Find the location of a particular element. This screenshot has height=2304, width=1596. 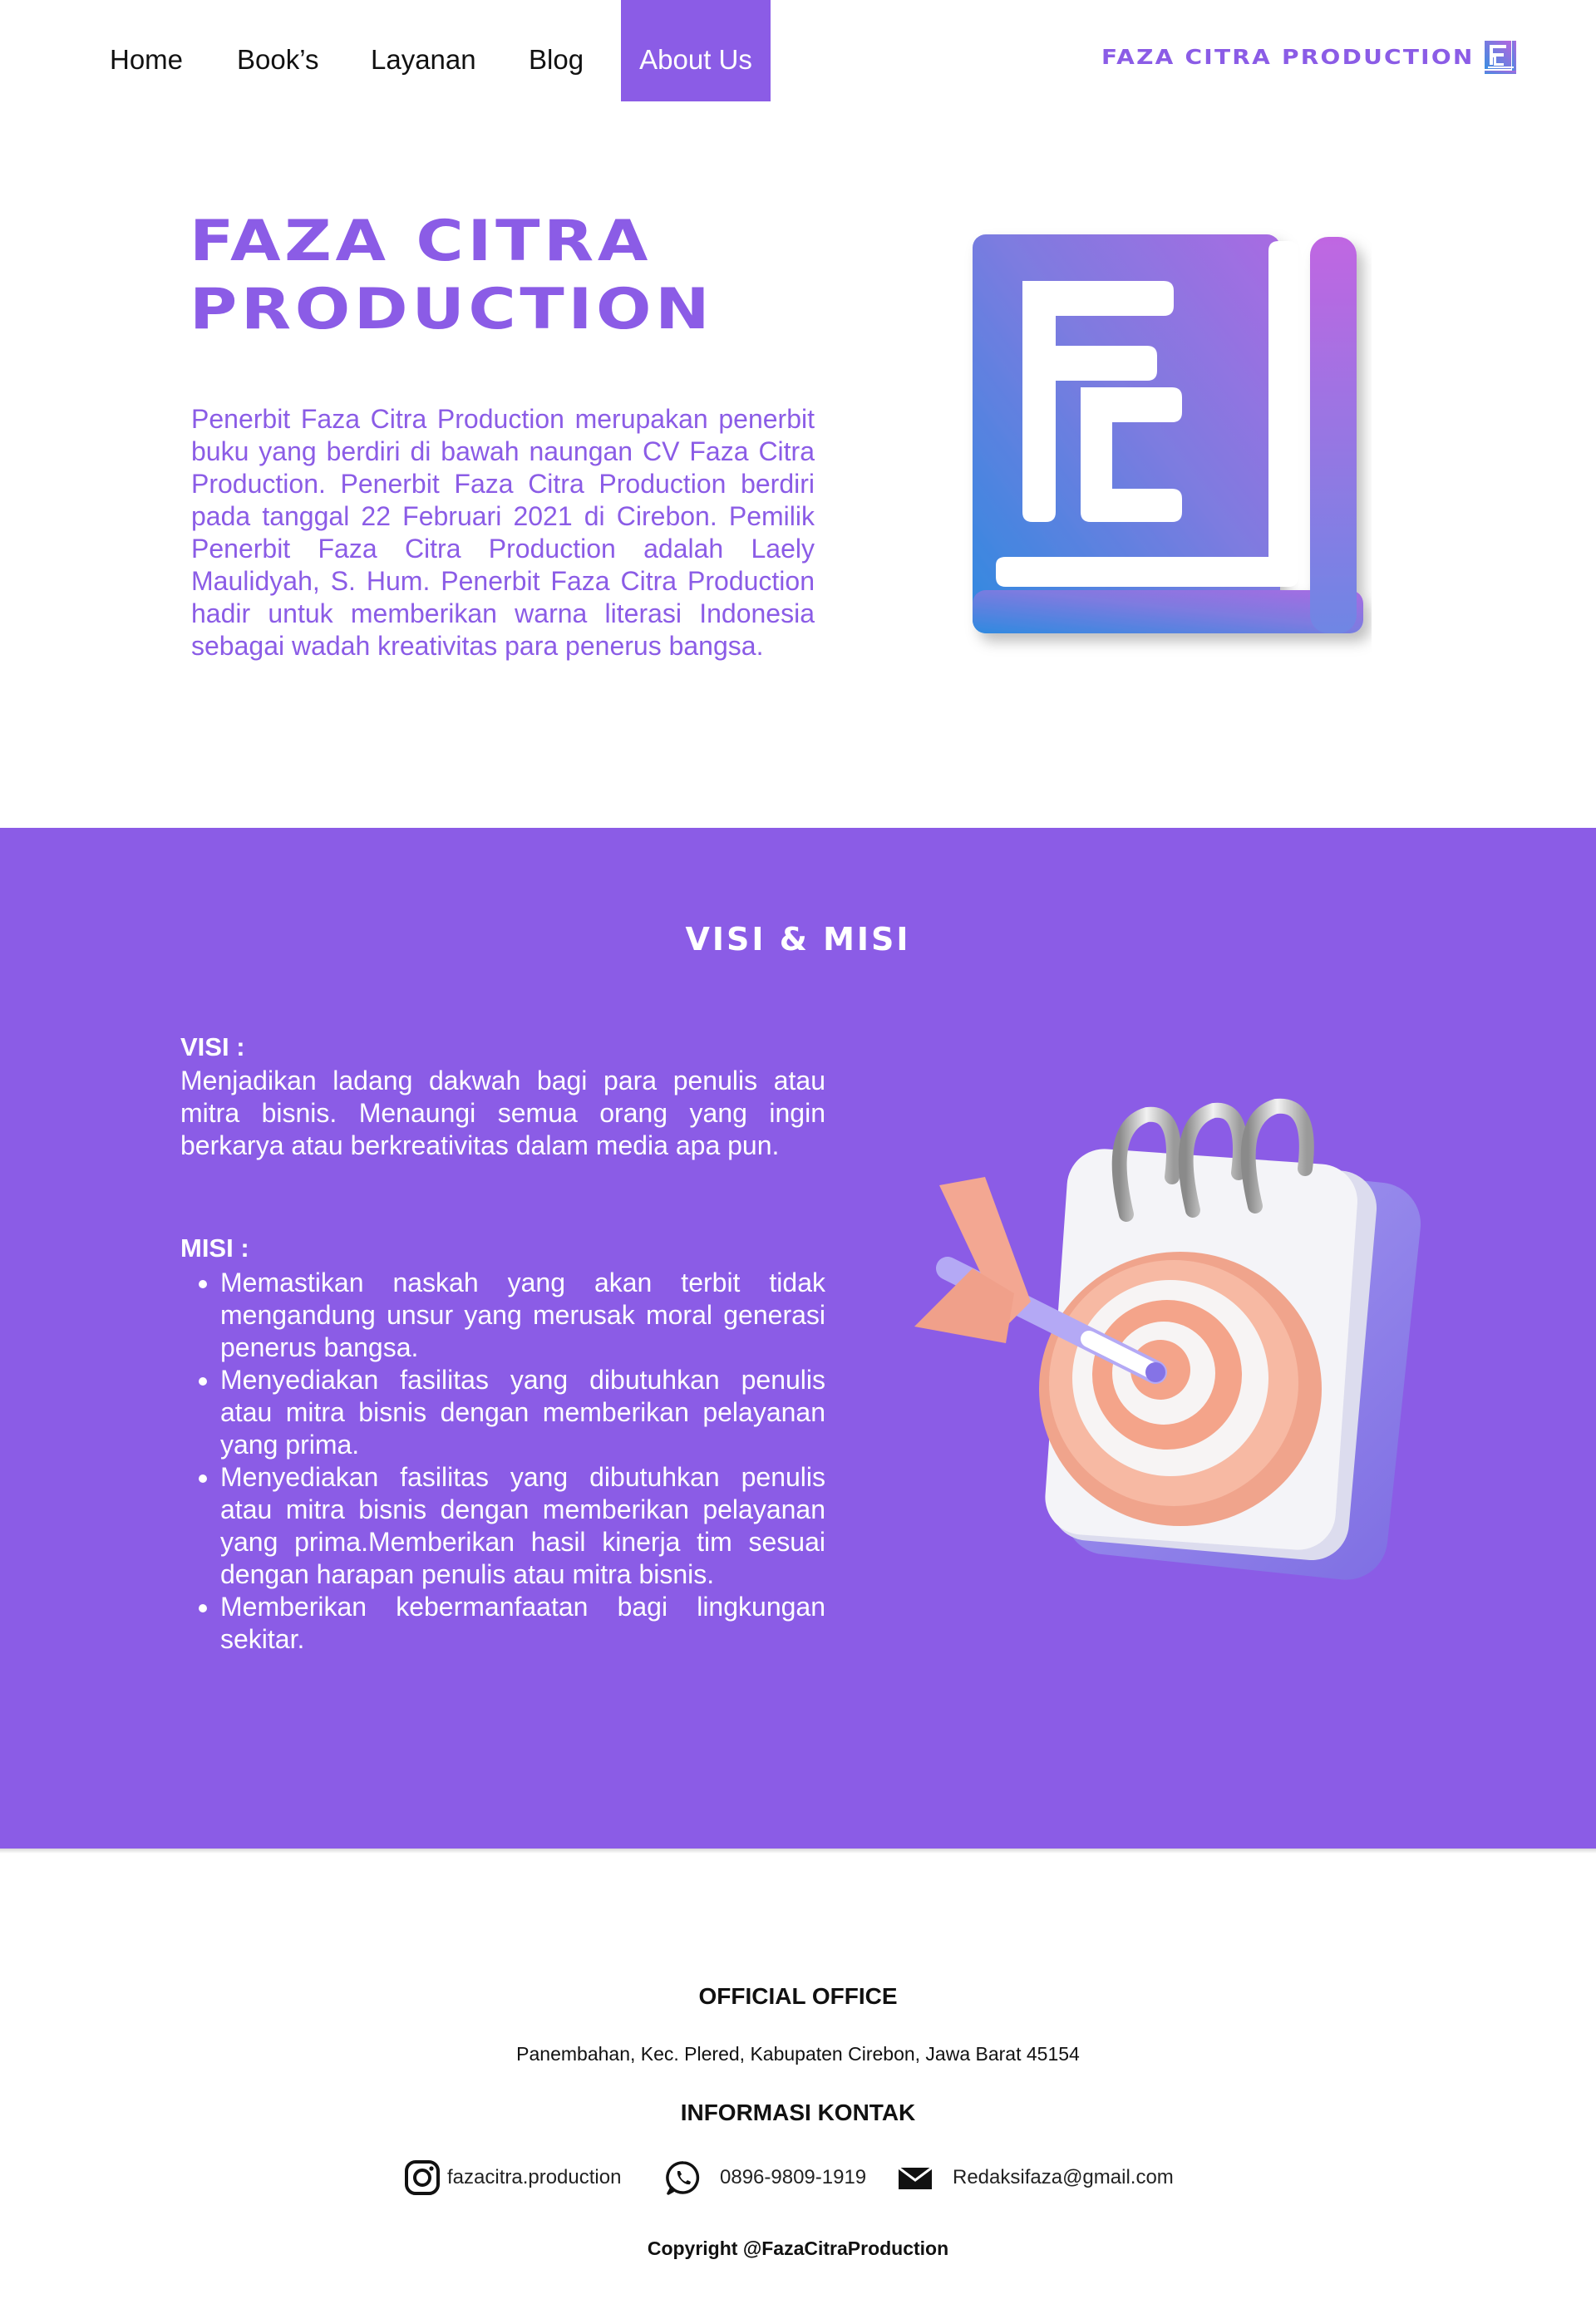

whatsapp-number: 0896-9809-1919 is located at coordinates (793, 2177).